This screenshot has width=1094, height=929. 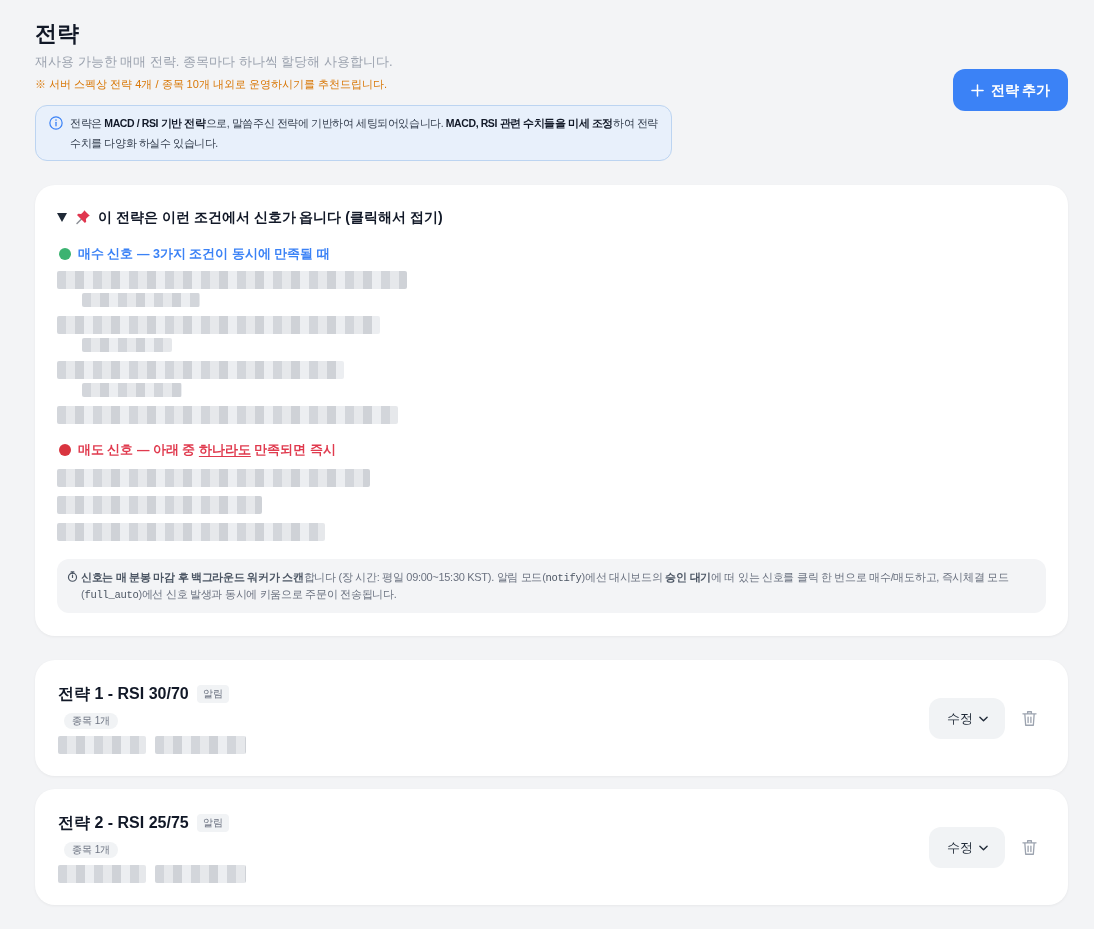 What do you see at coordinates (72, 576) in the screenshot?
I see `stopwatch-icon` at bounding box center [72, 576].